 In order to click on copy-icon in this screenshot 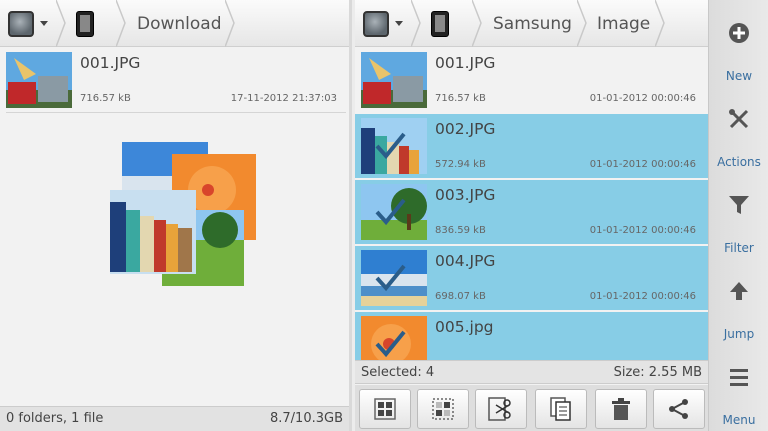, I will do `click(560, 409)`.